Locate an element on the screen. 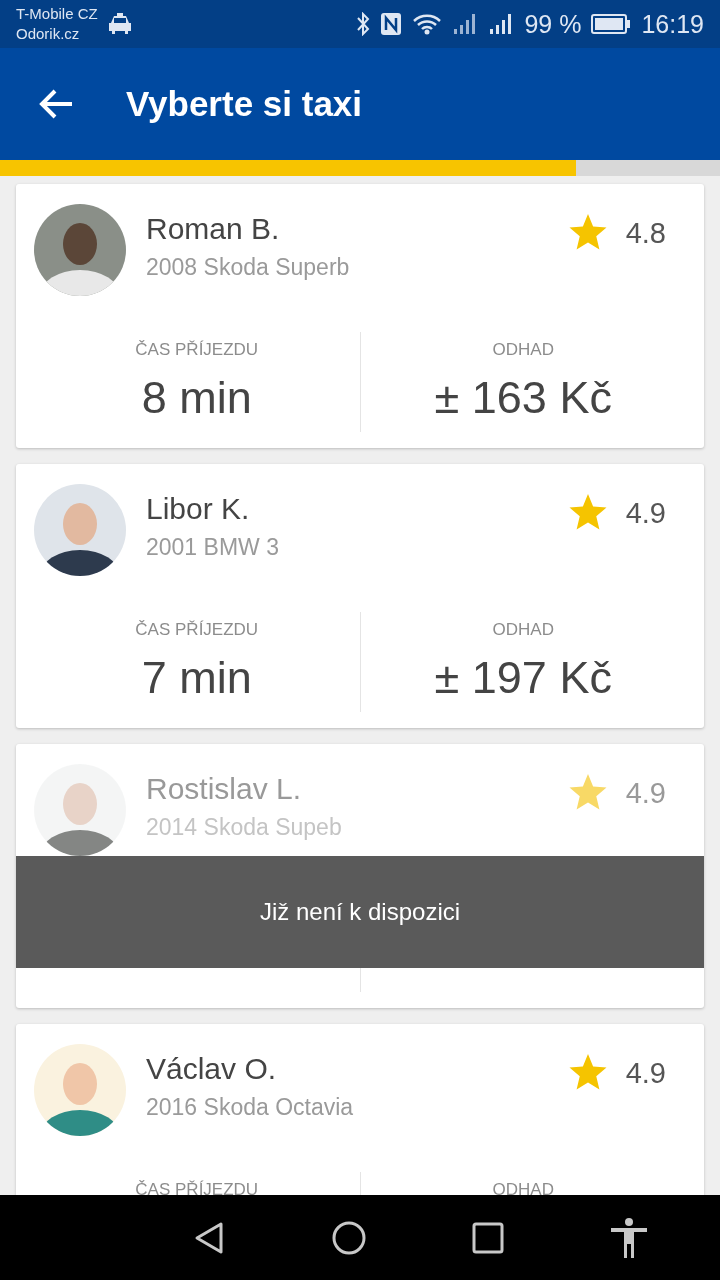  price-value: ± 197 Kč is located at coordinates (523, 678).